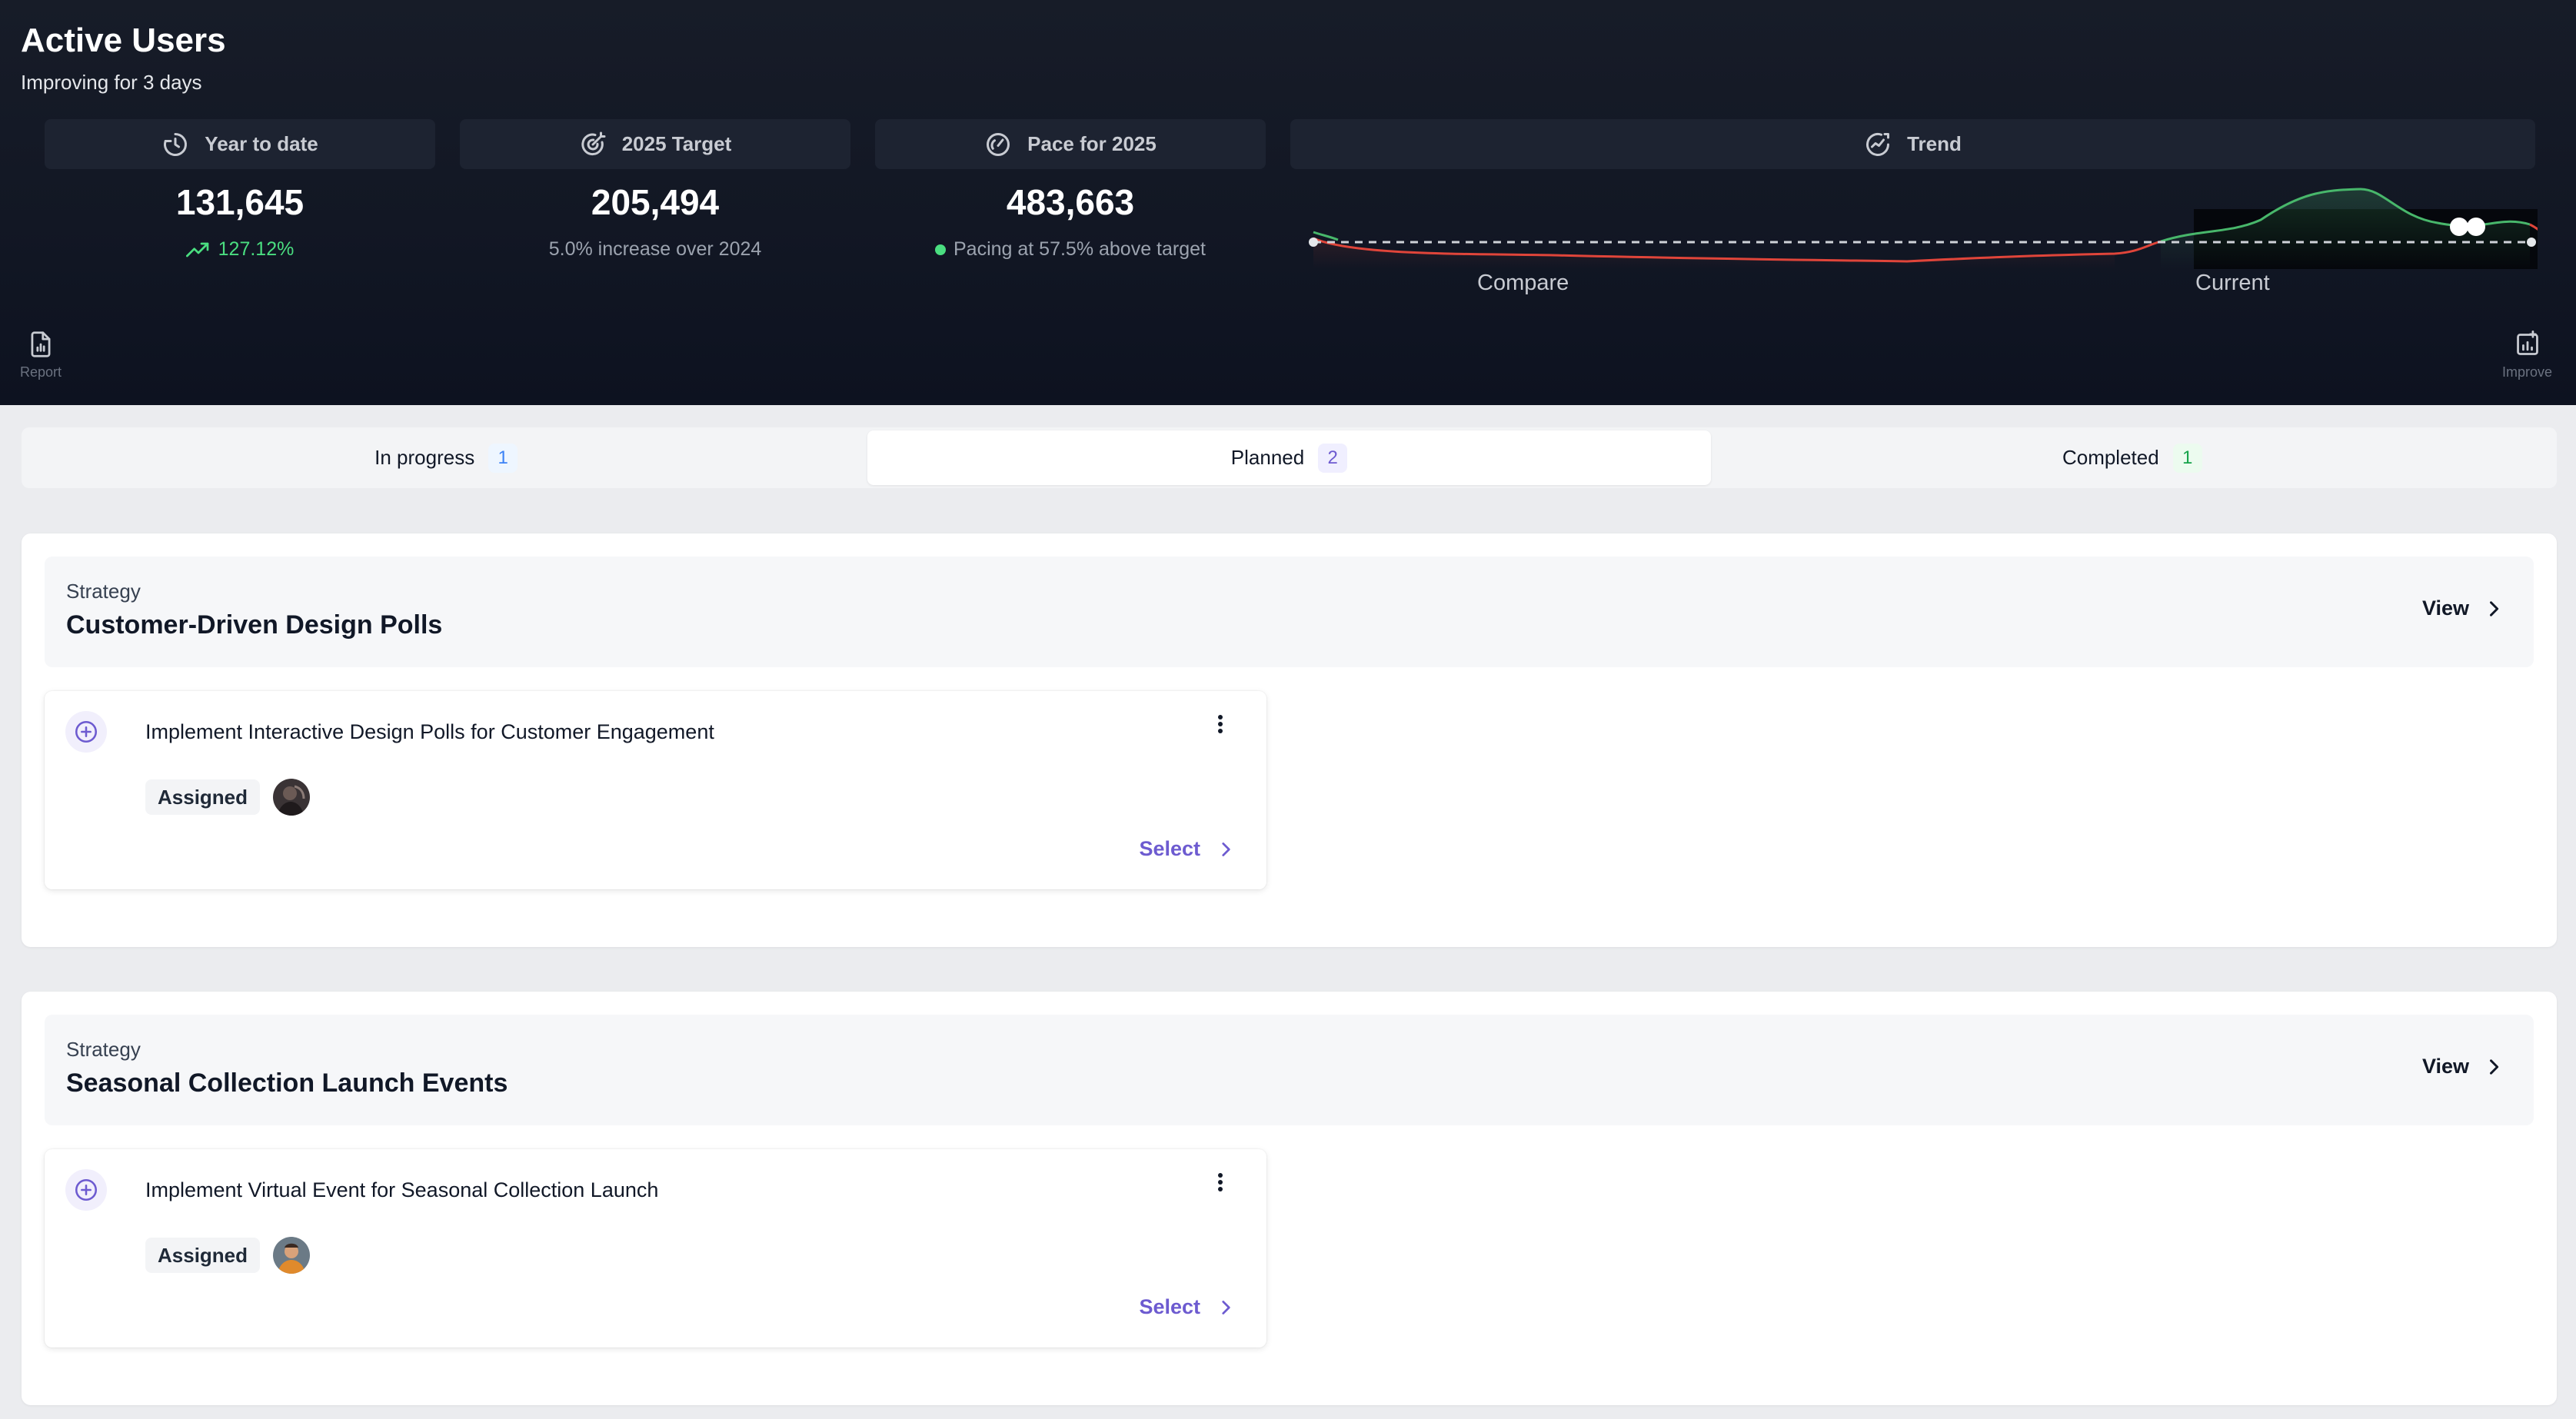 The width and height of the screenshot is (2576, 1419). Describe the element at coordinates (2527, 372) in the screenshot. I see `improve-label: Improve` at that location.